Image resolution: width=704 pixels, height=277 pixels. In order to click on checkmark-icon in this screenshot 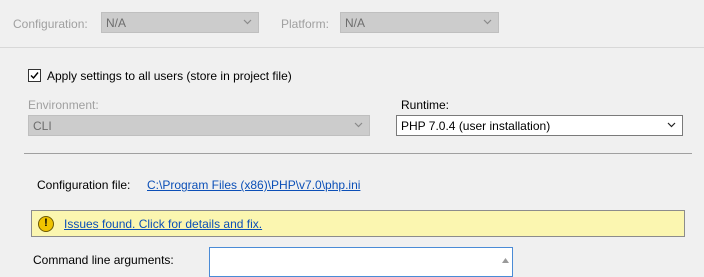, I will do `click(34, 76)`.